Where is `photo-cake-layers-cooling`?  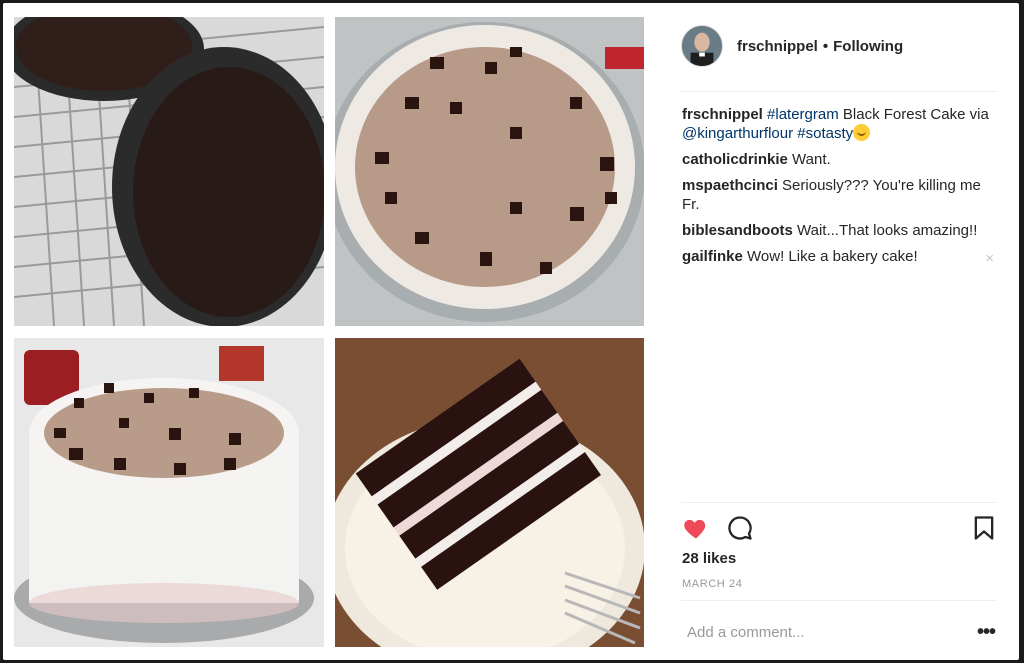 photo-cake-layers-cooling is located at coordinates (169, 171).